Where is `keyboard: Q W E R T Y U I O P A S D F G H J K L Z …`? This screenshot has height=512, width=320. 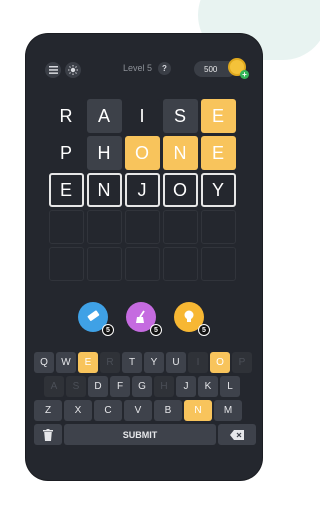 keyboard: Q W E R T Y U I O P A S D F G H J K L Z … is located at coordinates (145, 400).